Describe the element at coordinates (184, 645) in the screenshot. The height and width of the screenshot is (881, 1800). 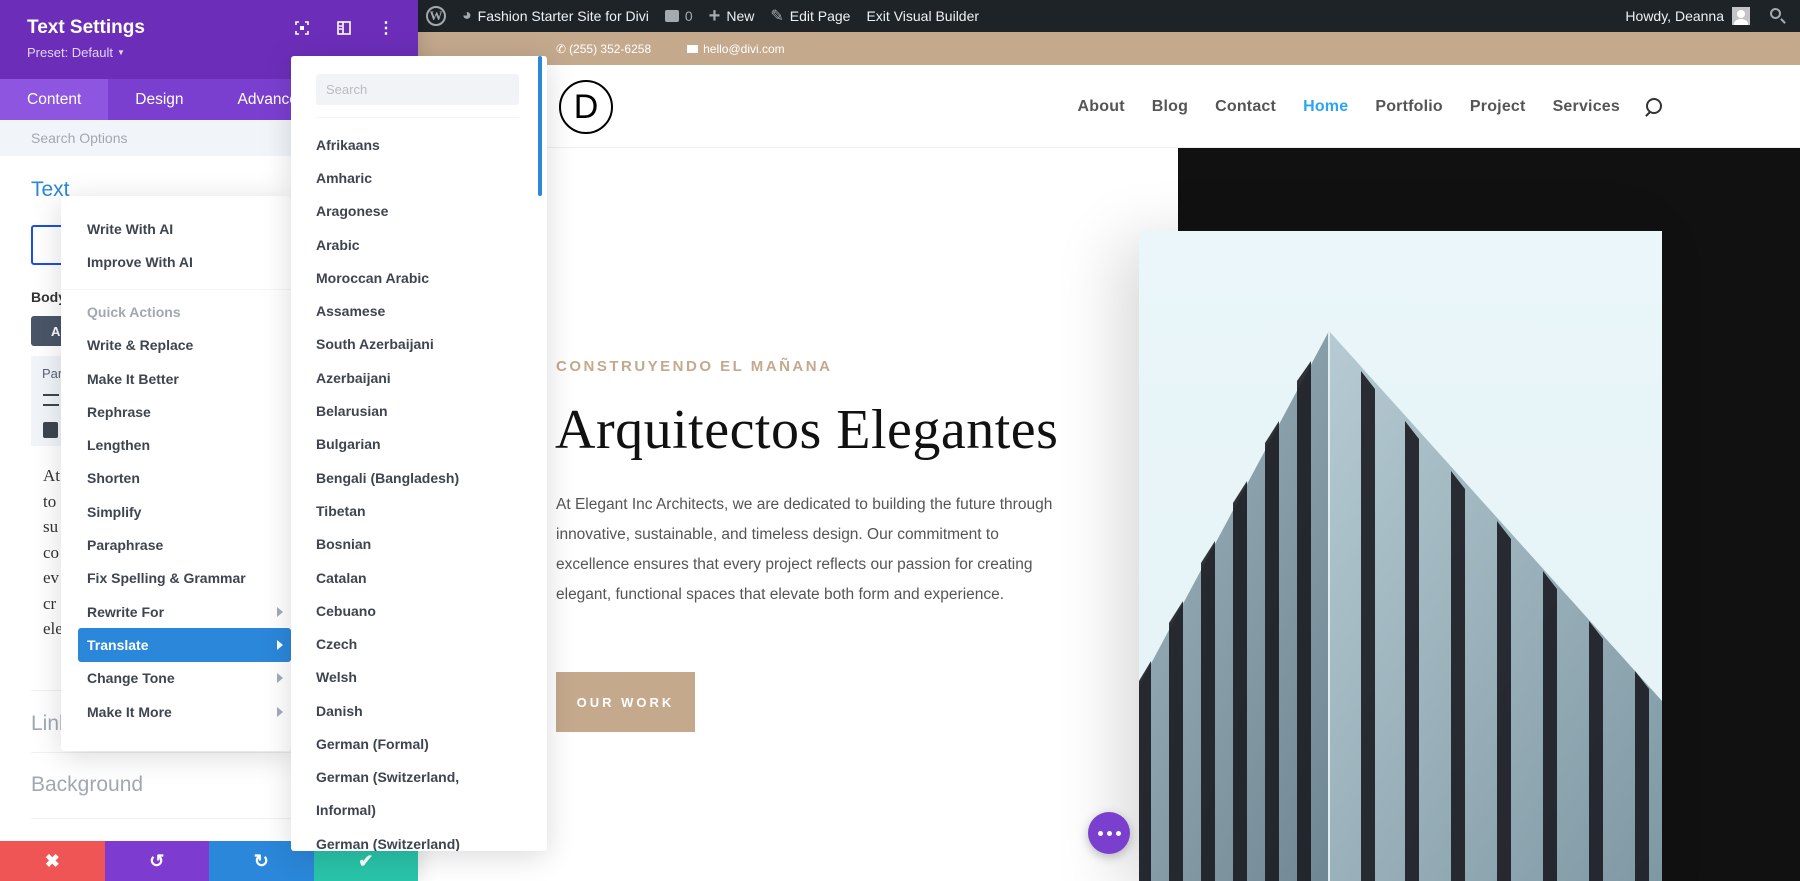
I see `menu-item-translate: Translate` at that location.